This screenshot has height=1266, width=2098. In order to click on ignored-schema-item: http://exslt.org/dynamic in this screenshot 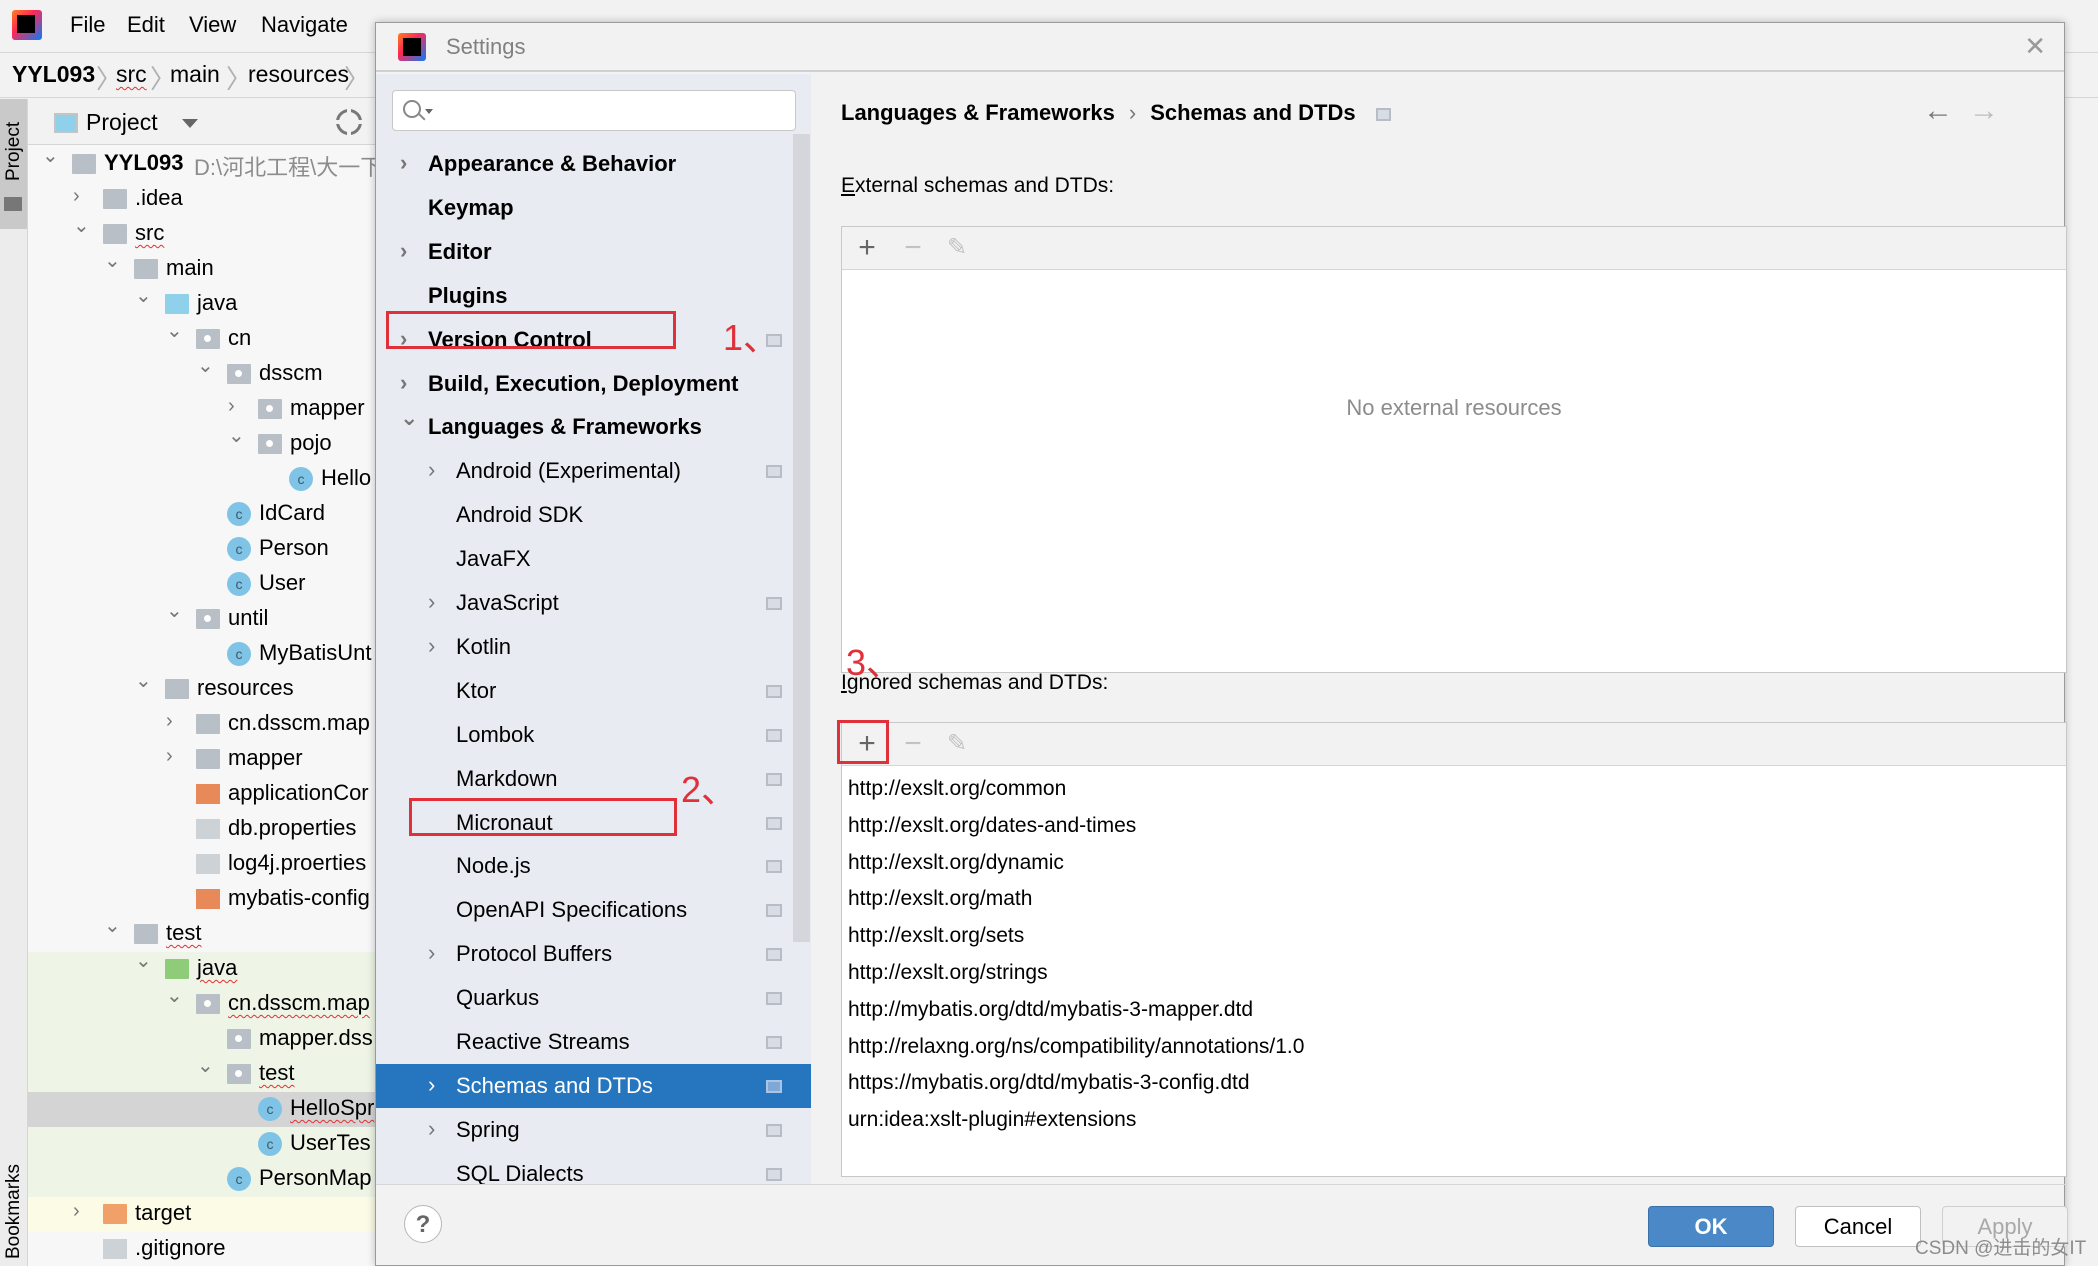, I will do `click(956, 863)`.